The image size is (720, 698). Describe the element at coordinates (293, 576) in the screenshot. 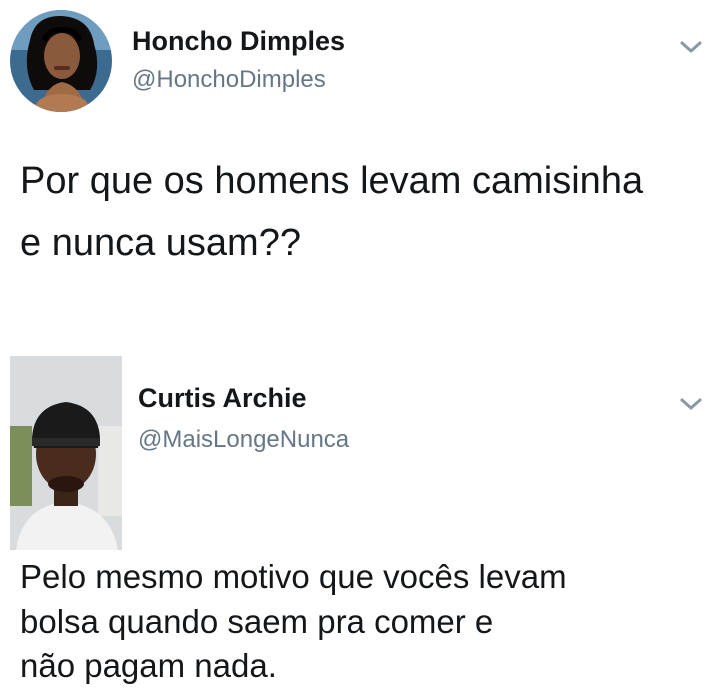

I see `tweet-text-line: Pelo mesmo motivo que vocês levam` at that location.